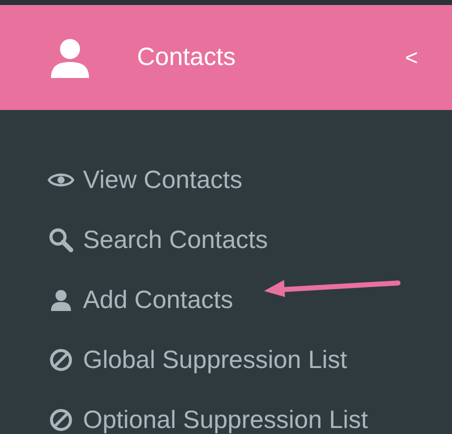 Image resolution: width=452 pixels, height=434 pixels. I want to click on menu-link: View Contacts, so click(162, 180).